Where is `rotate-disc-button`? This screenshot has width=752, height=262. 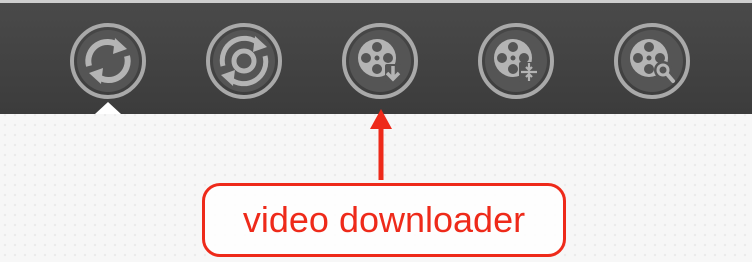 rotate-disc-button is located at coordinates (244, 61).